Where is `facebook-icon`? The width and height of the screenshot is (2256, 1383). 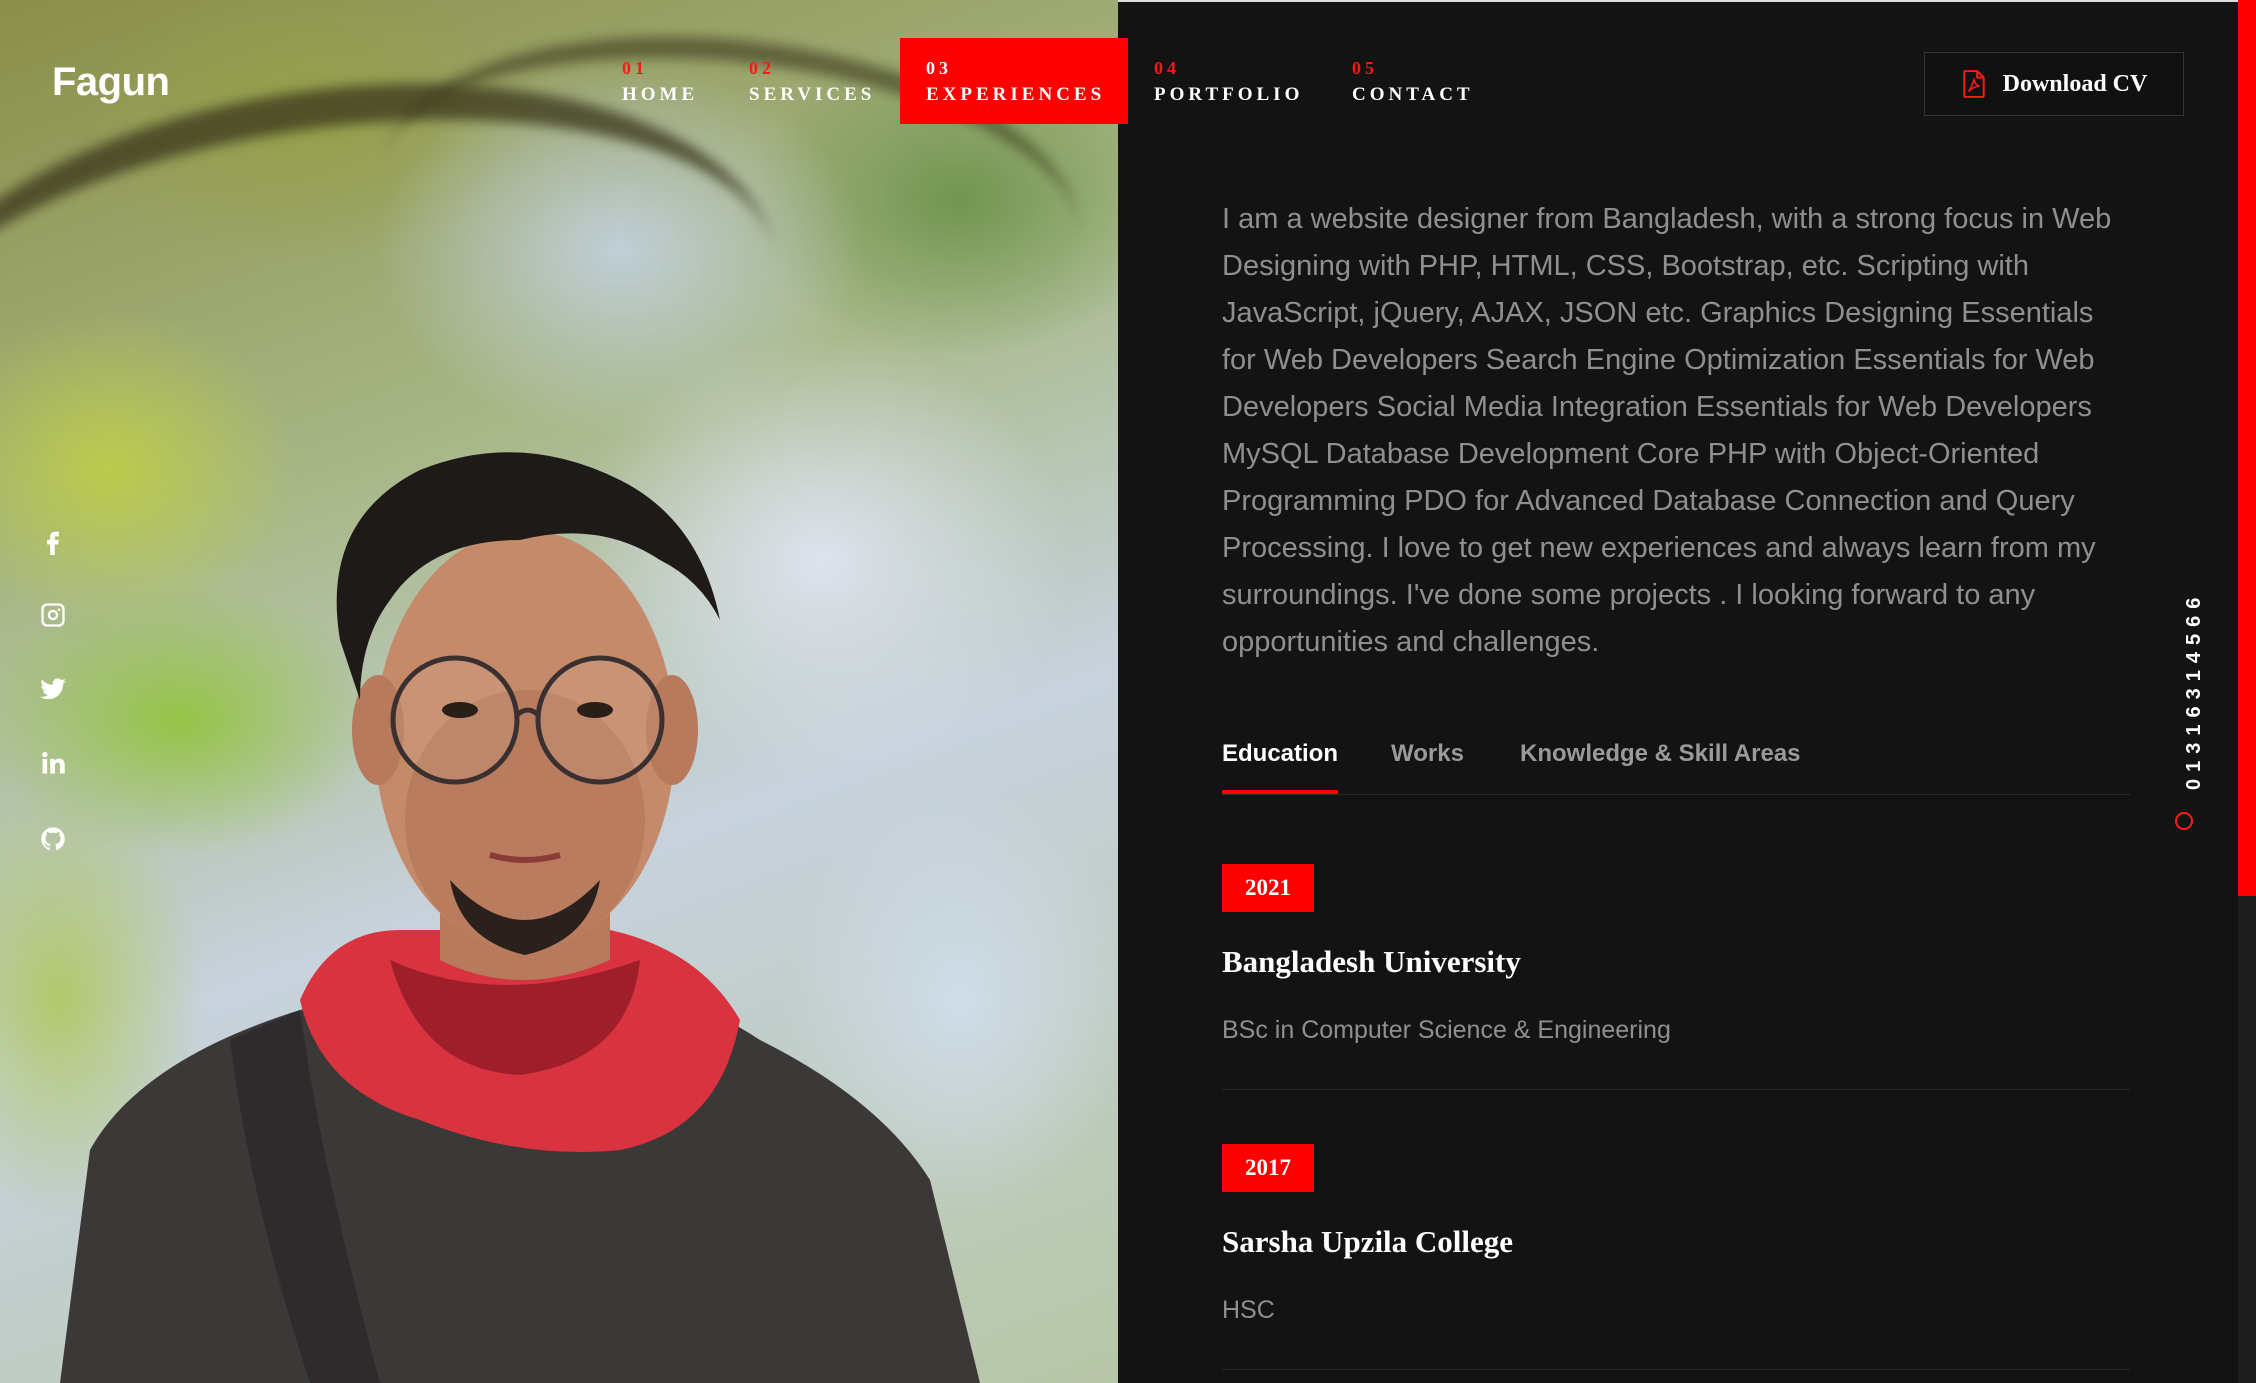 facebook-icon is located at coordinates (53, 541).